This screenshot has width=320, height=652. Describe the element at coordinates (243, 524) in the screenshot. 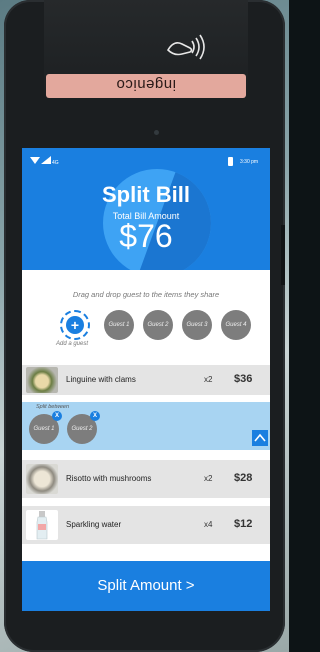

I see `item-price: $12` at that location.